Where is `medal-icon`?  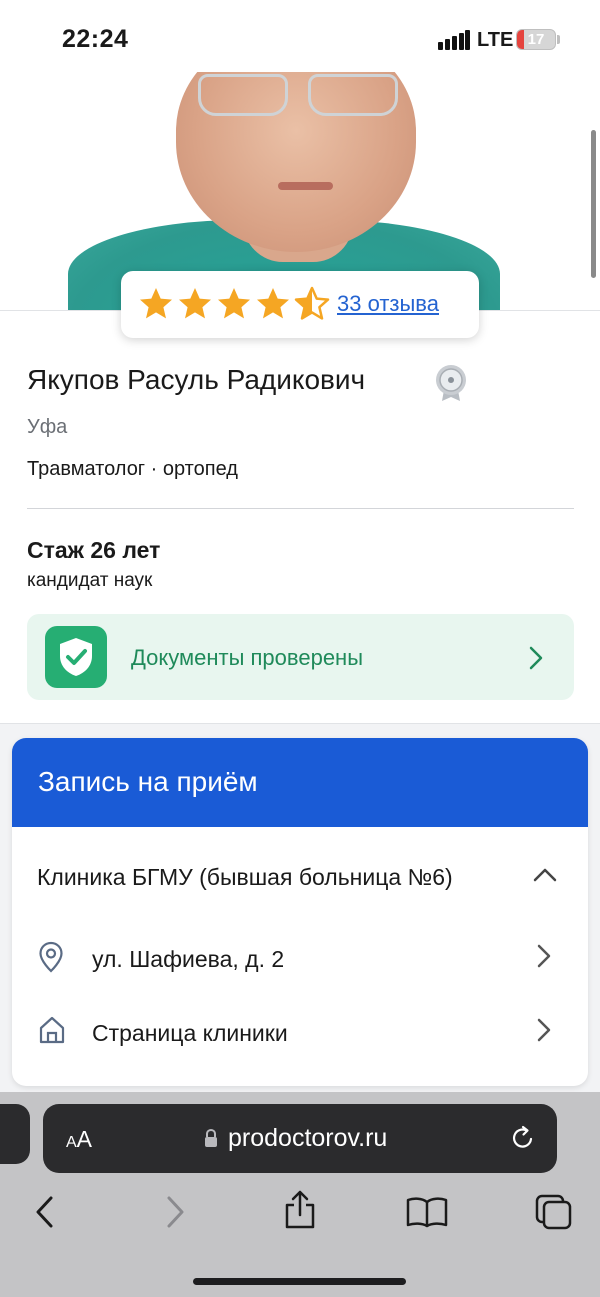
medal-icon is located at coordinates (451, 383).